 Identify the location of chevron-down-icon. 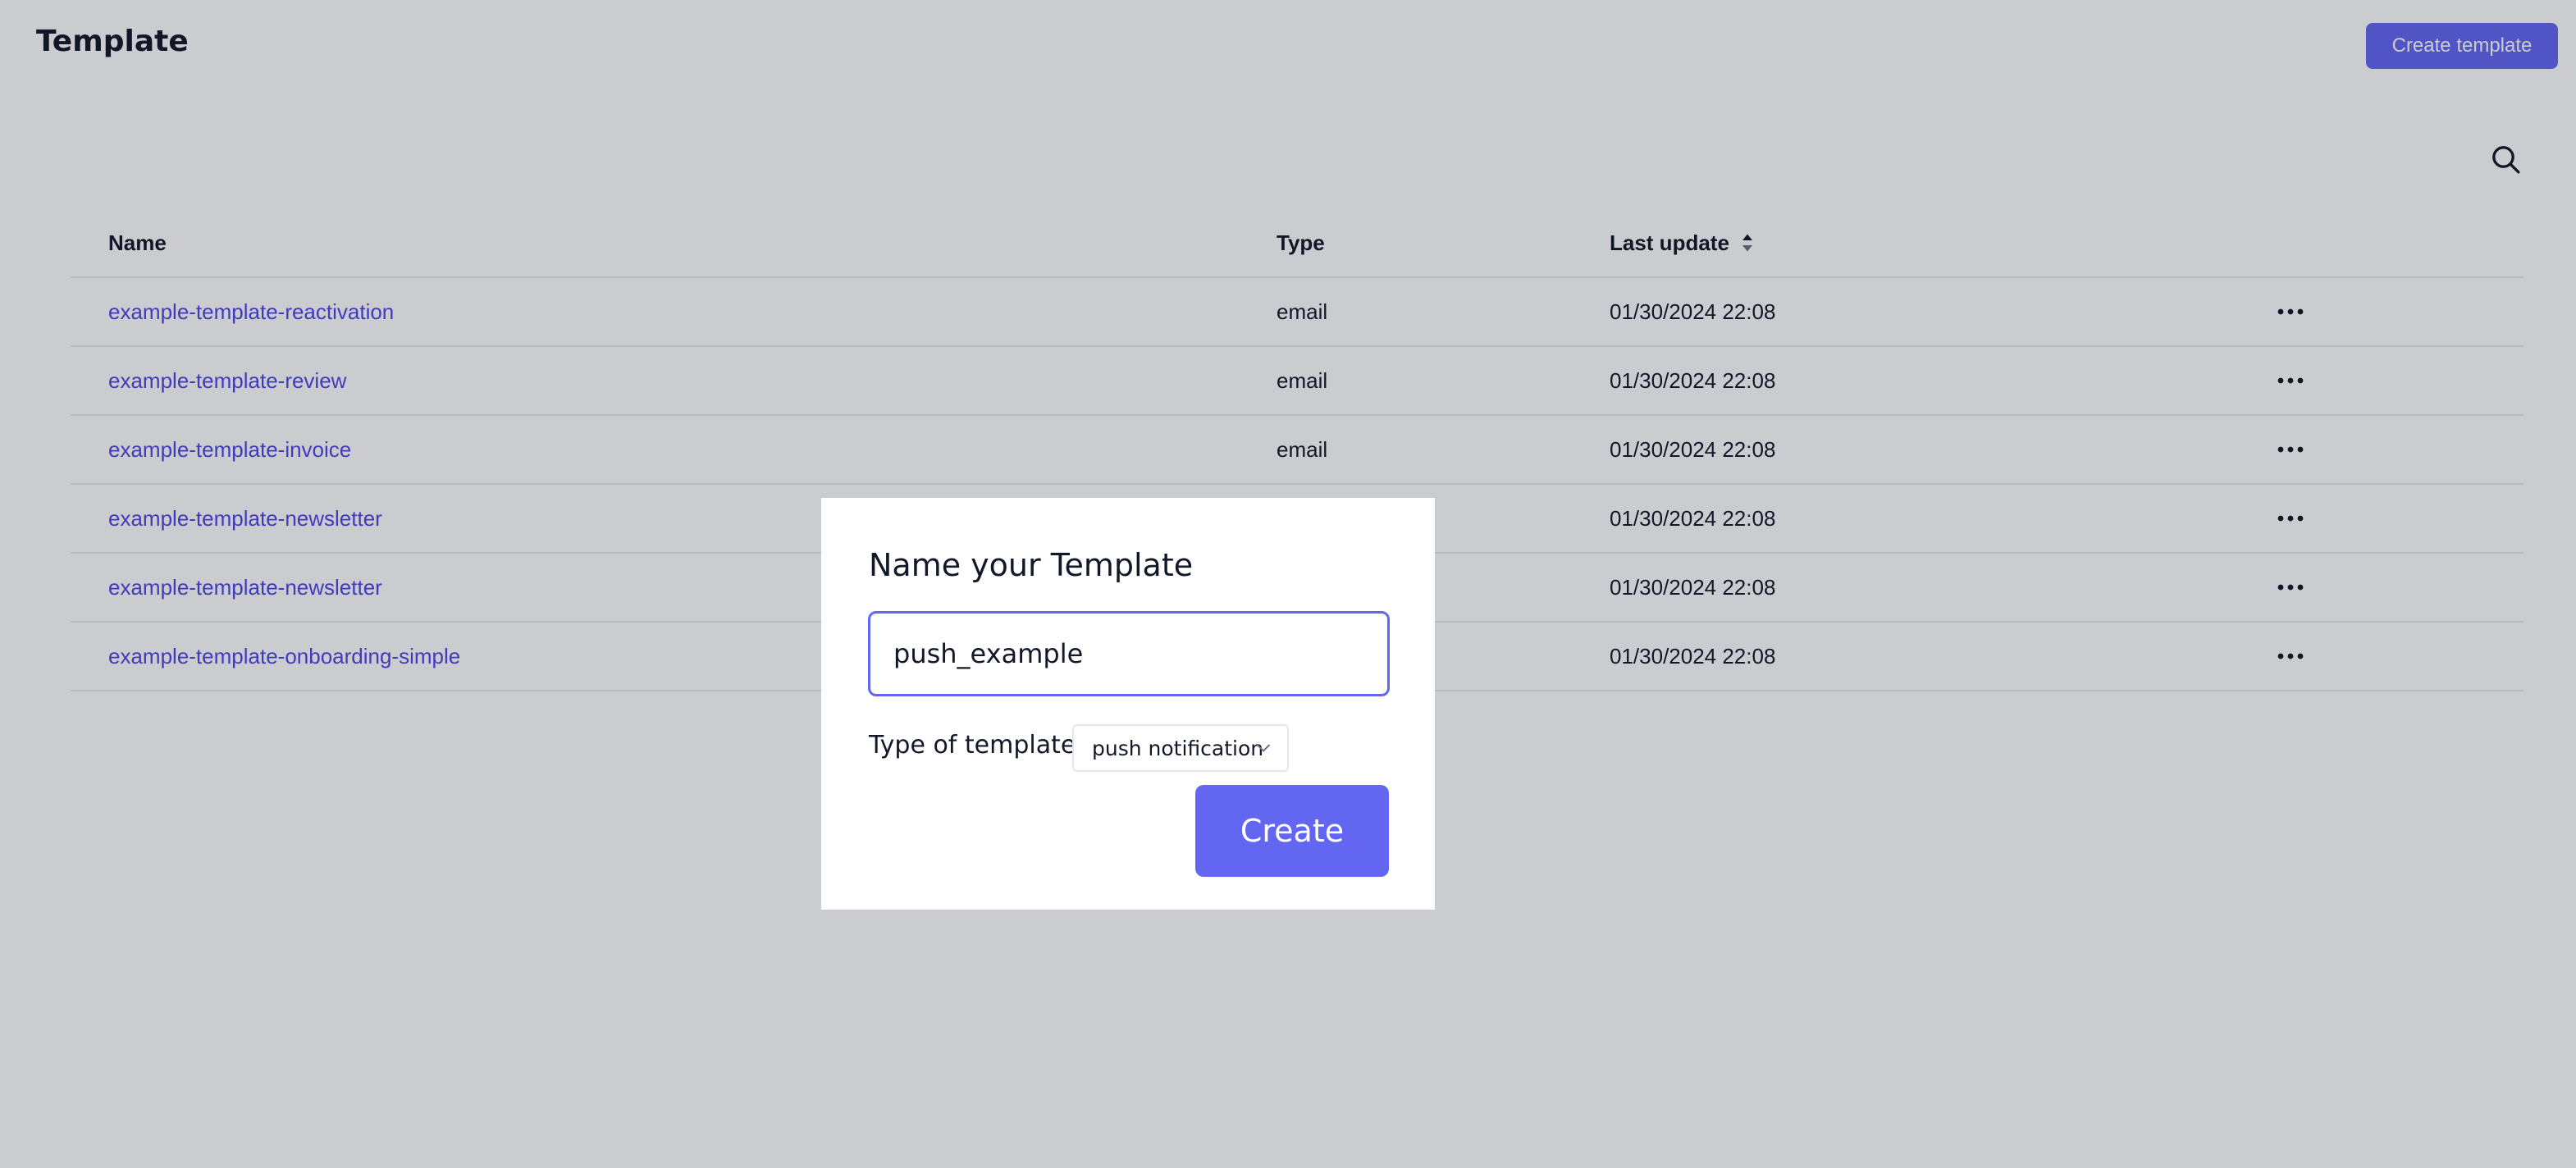
(1264, 748).